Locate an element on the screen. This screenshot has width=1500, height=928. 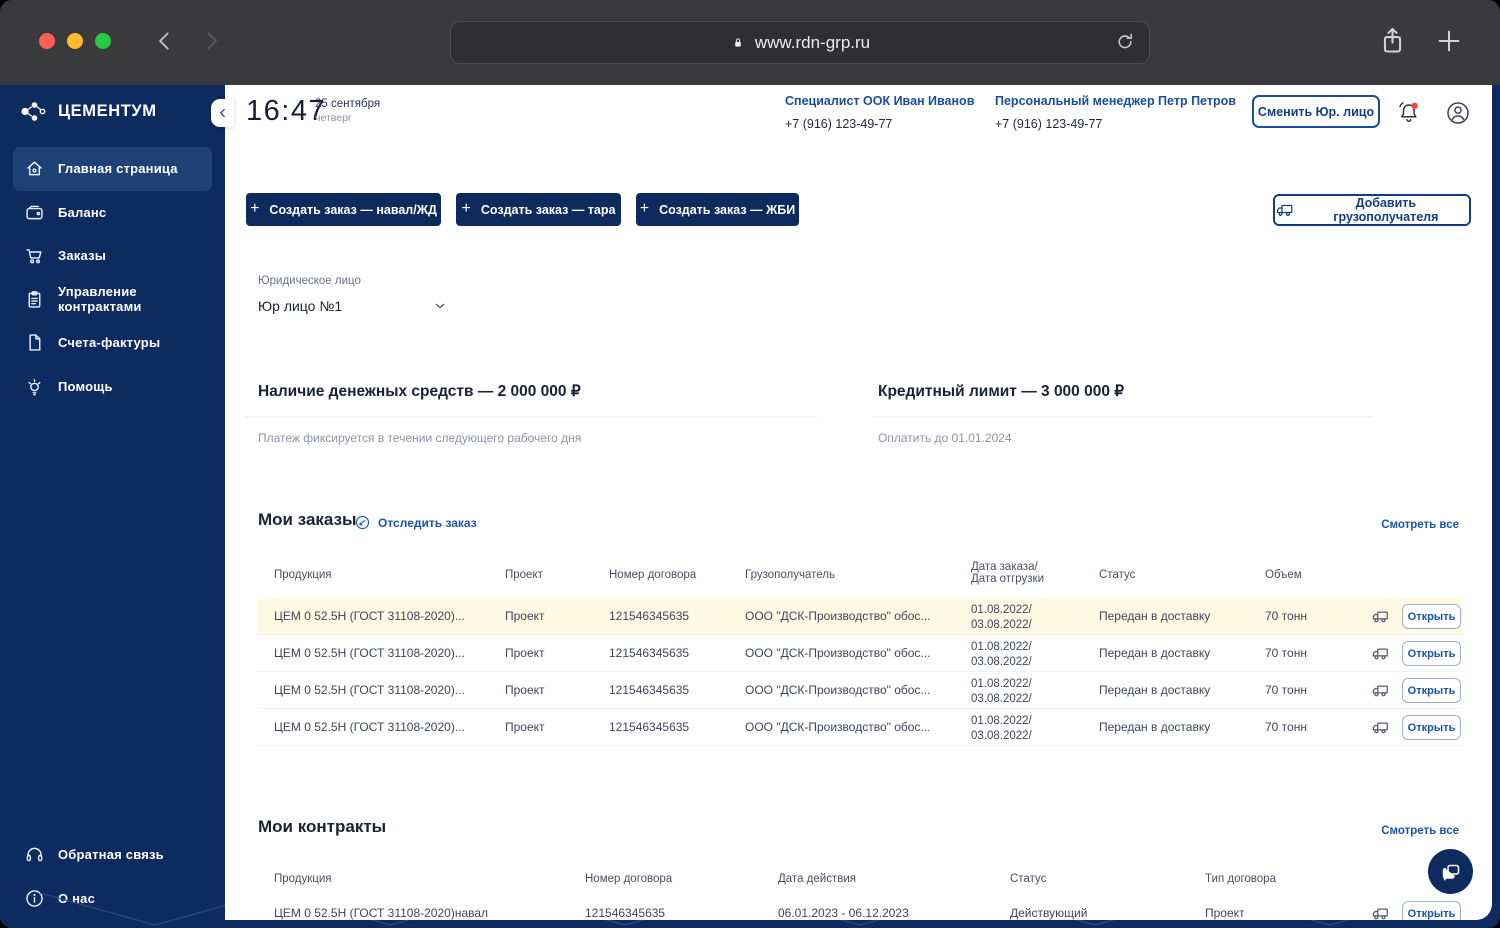
col-date: Дата заказа/Дата отгрузки is located at coordinates (1008, 573).